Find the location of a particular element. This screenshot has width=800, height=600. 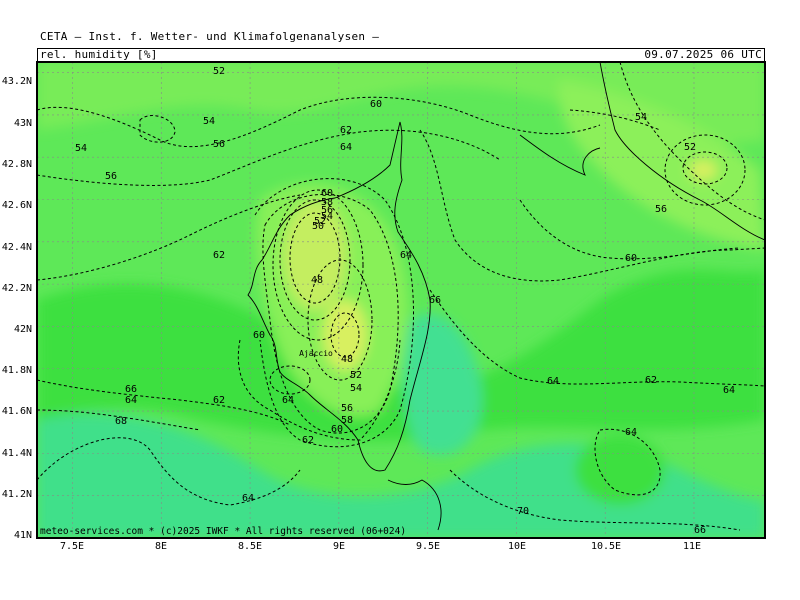

lon-tick-label: 11E is located at coordinates (692, 546).